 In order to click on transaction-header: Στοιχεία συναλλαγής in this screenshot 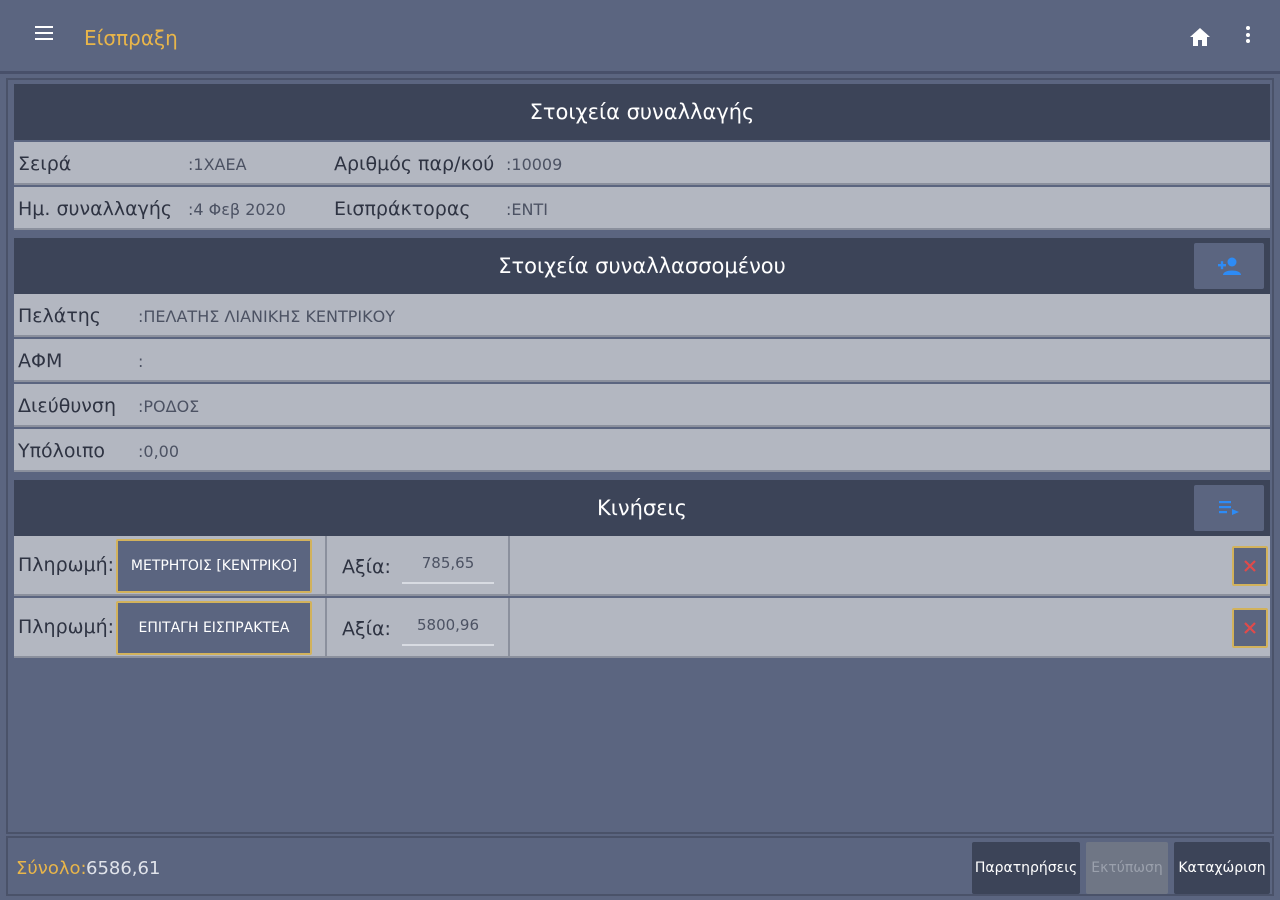, I will do `click(642, 112)`.